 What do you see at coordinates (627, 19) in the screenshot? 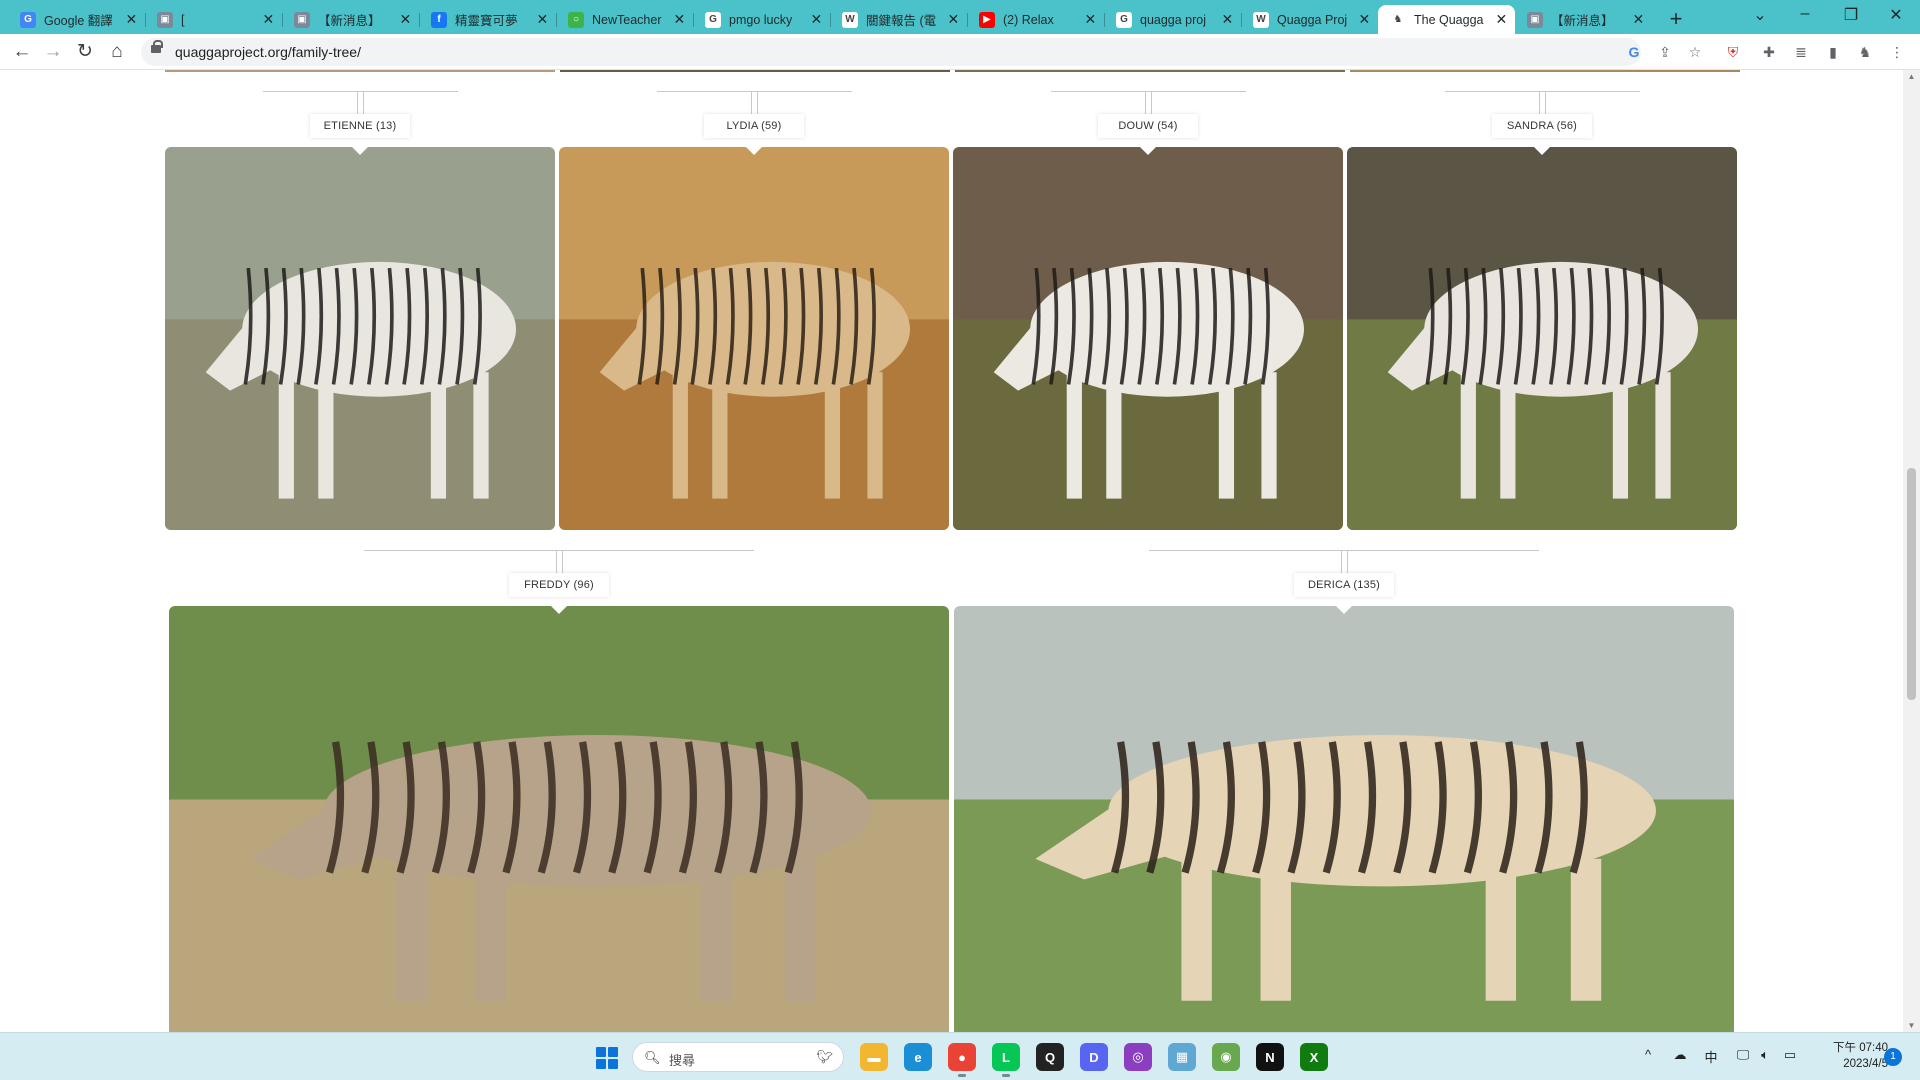
I see `tab-title: NewTeacher` at bounding box center [627, 19].